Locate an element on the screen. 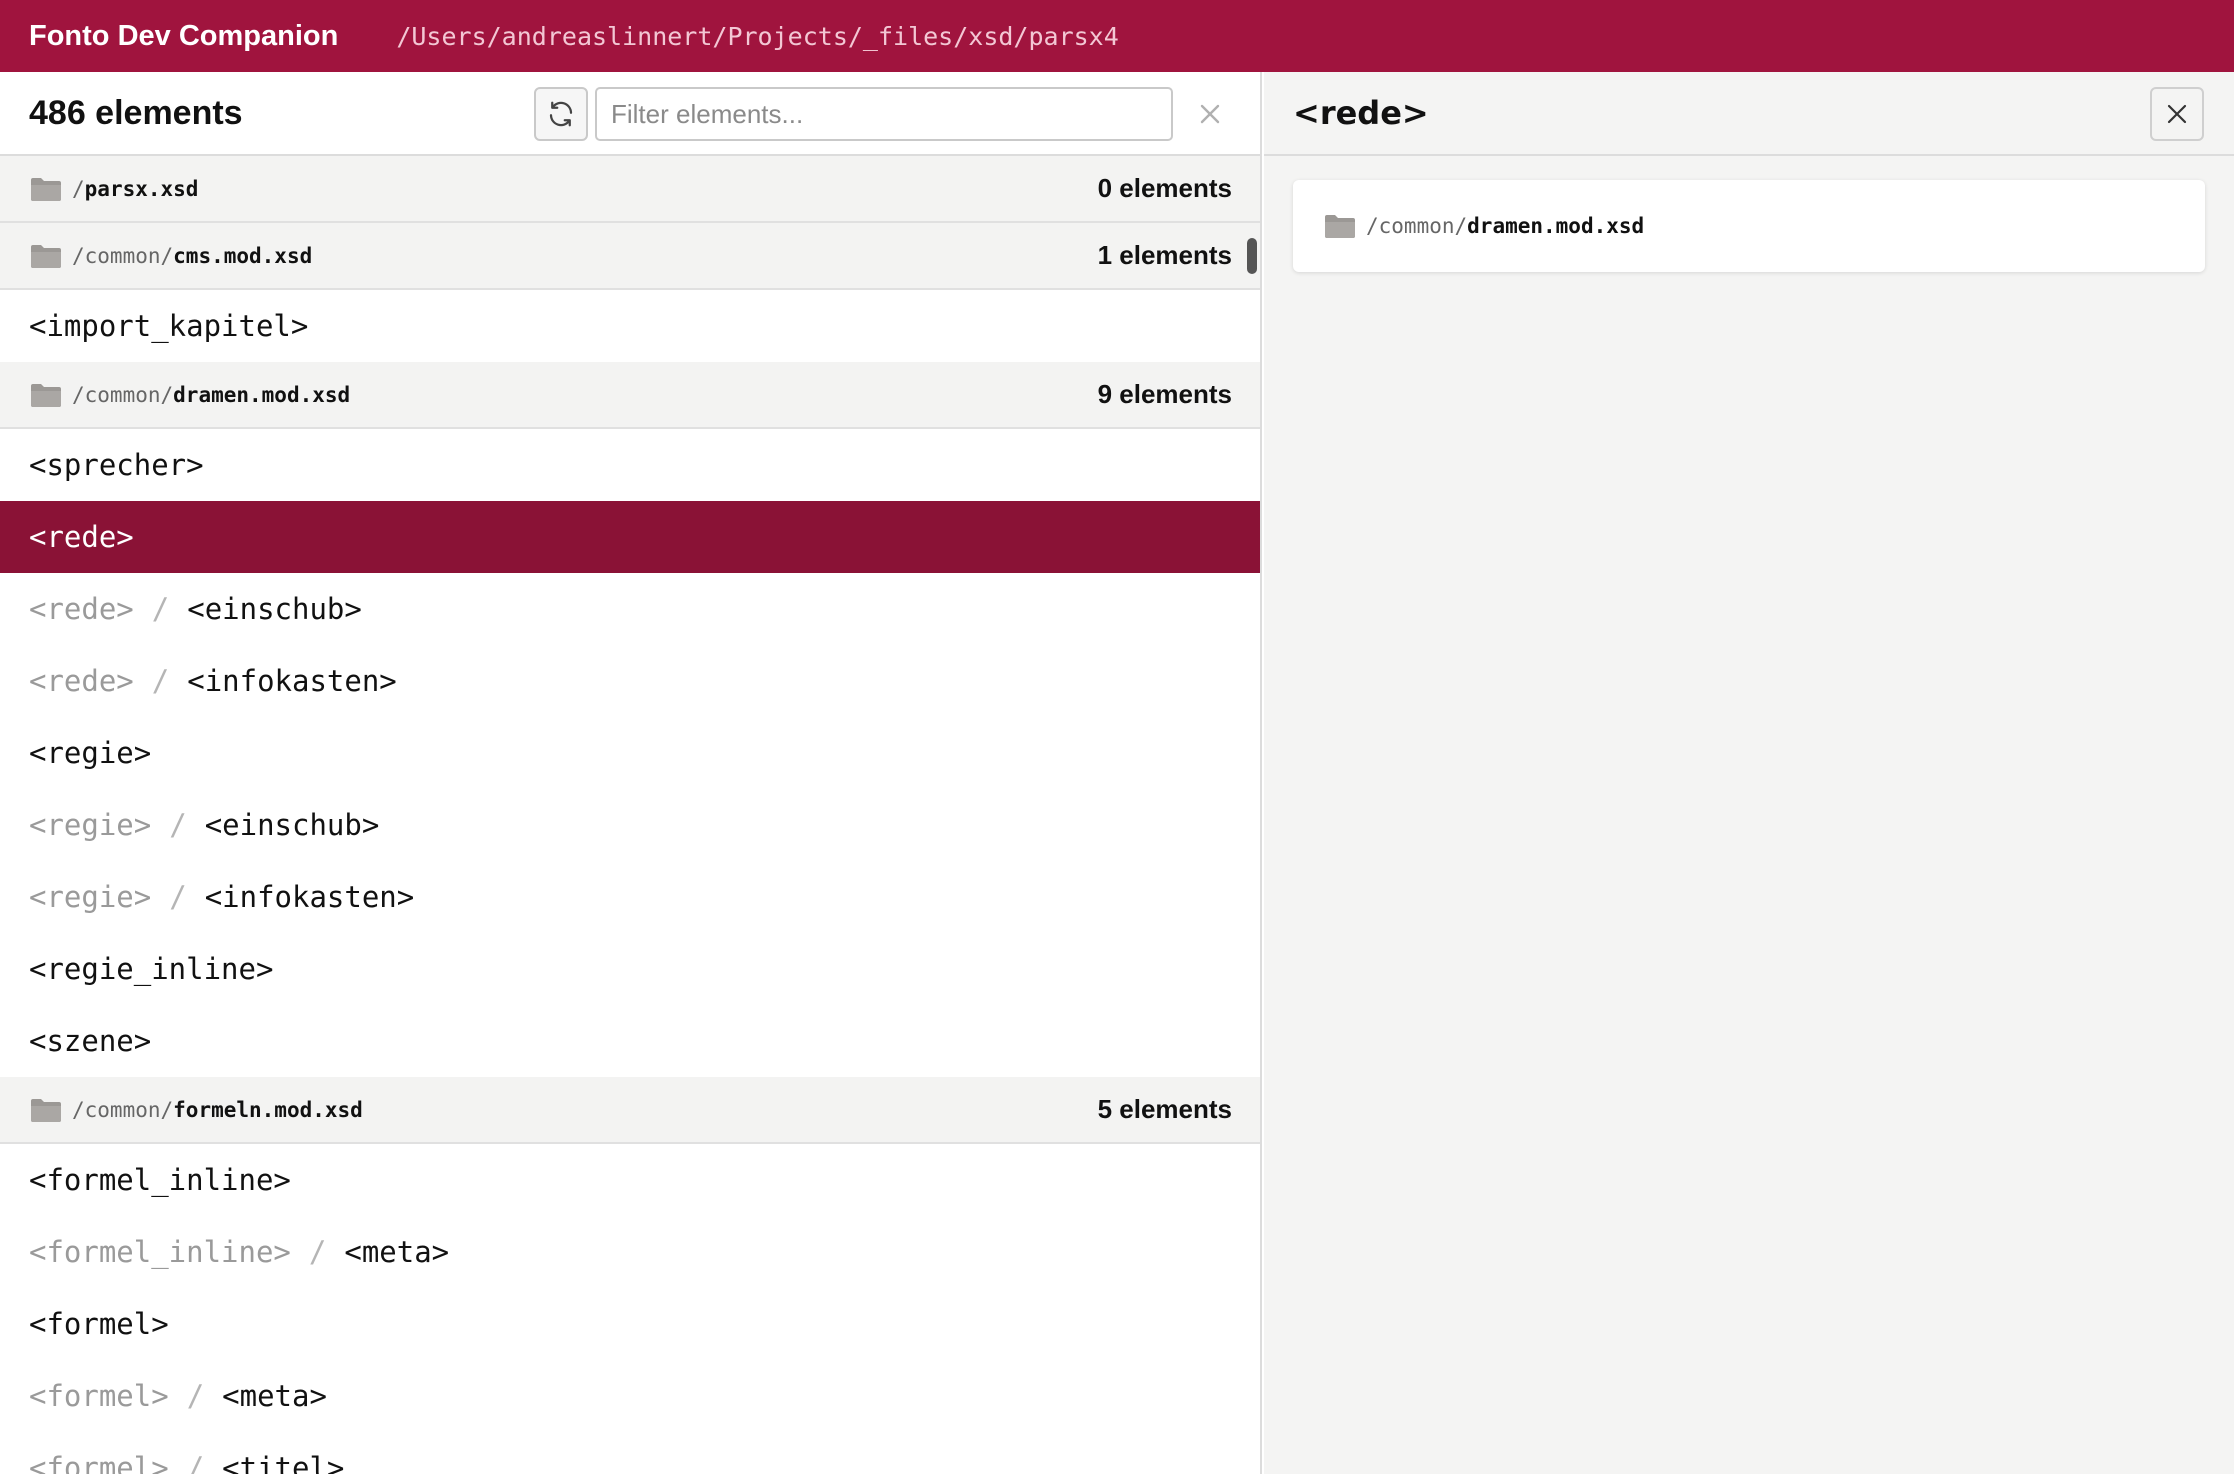 Image resolution: width=2234 pixels, height=1474 pixels. element-row: <szene> is located at coordinates (630, 1041).